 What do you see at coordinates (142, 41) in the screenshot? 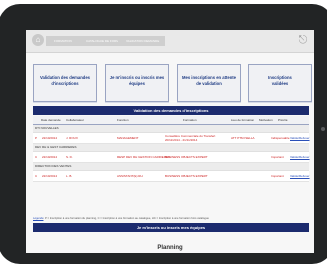
I see `breadcrumb-validation: VALIDATION DEMANDE` at bounding box center [142, 41].